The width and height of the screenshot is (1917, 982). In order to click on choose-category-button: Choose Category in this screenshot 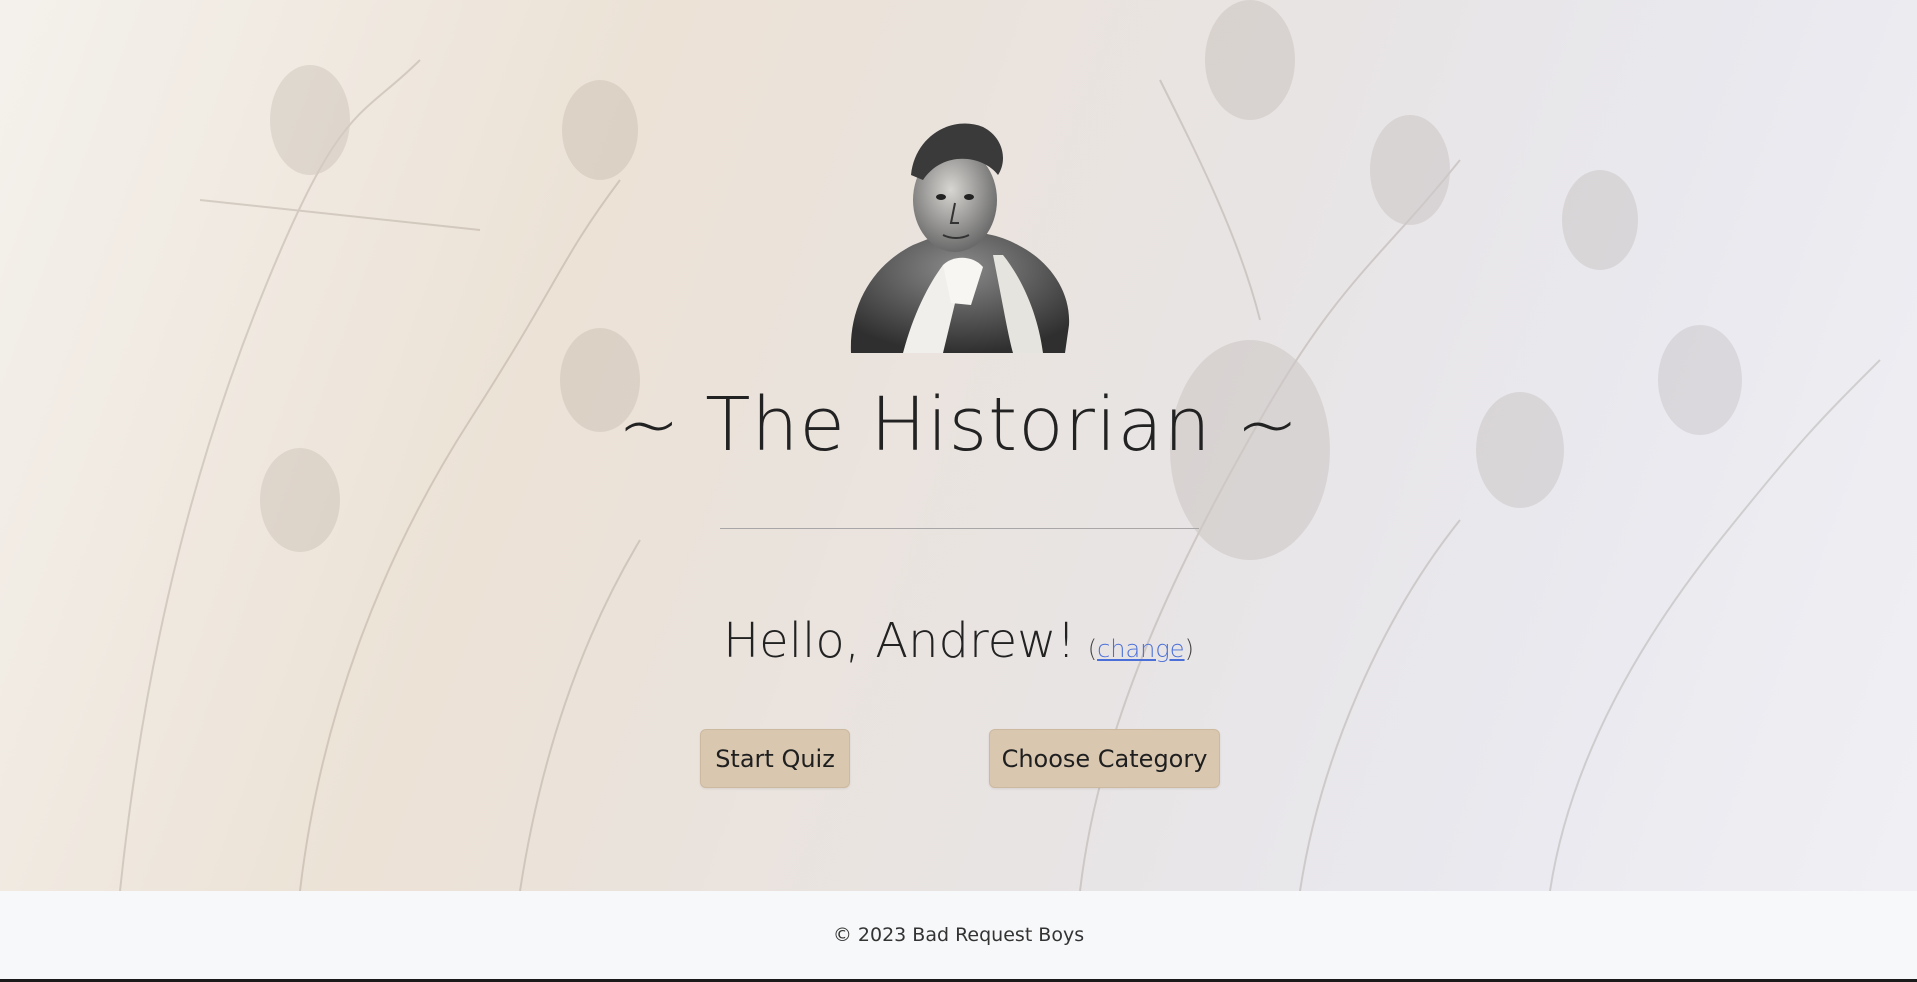, I will do `click(1104, 758)`.